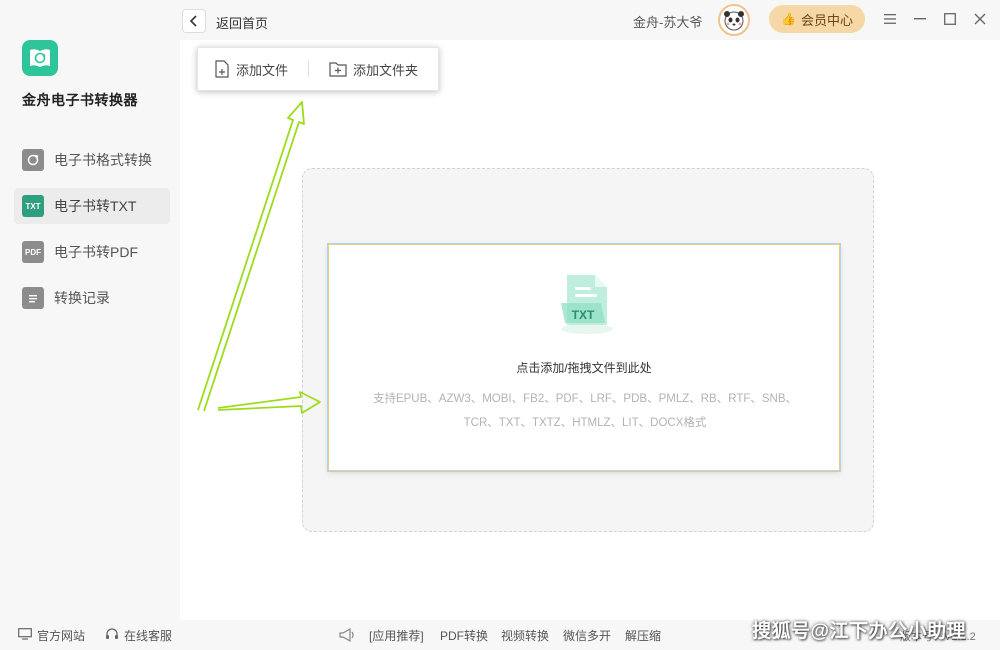  I want to click on sidebar-item-to-txt: TXT 电子书转TXT, so click(92, 206).